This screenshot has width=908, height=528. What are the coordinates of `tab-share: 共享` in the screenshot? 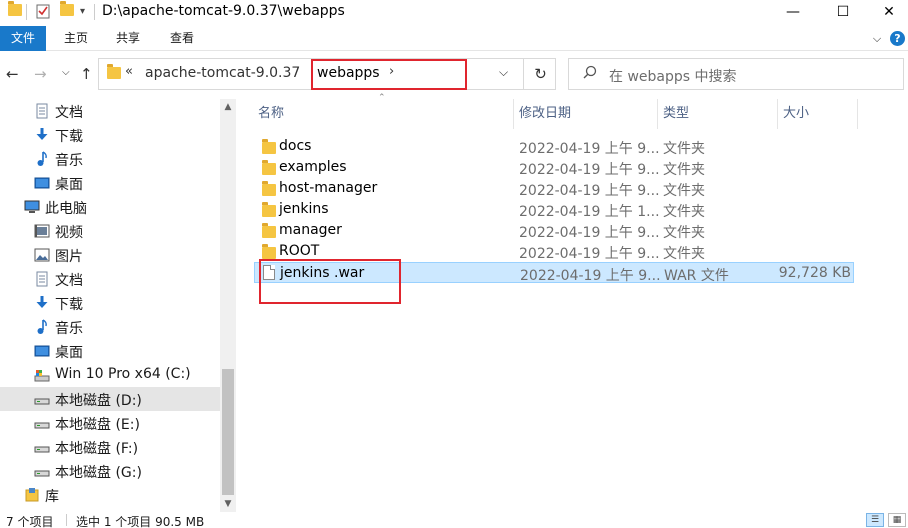 It's located at (128, 38).